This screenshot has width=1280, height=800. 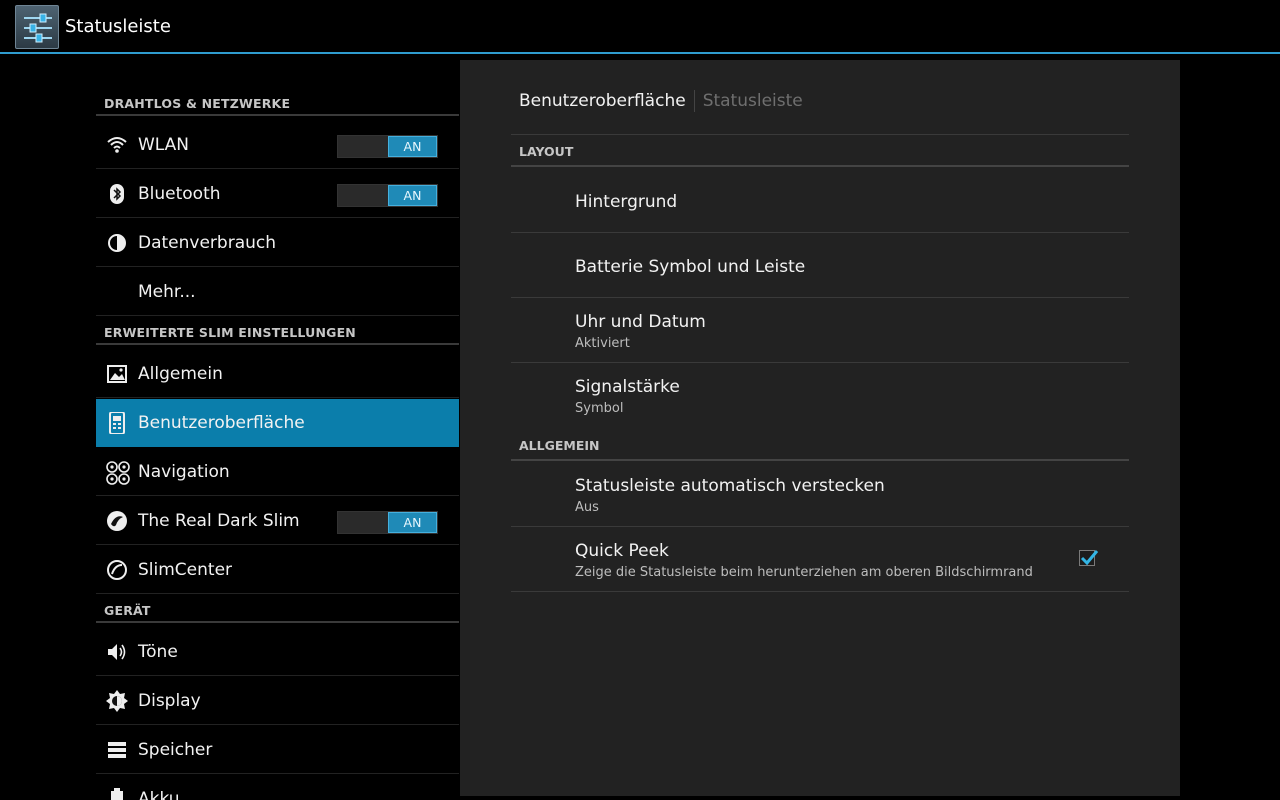 I want to click on sidebar-item-label: Navigation, so click(x=184, y=472).